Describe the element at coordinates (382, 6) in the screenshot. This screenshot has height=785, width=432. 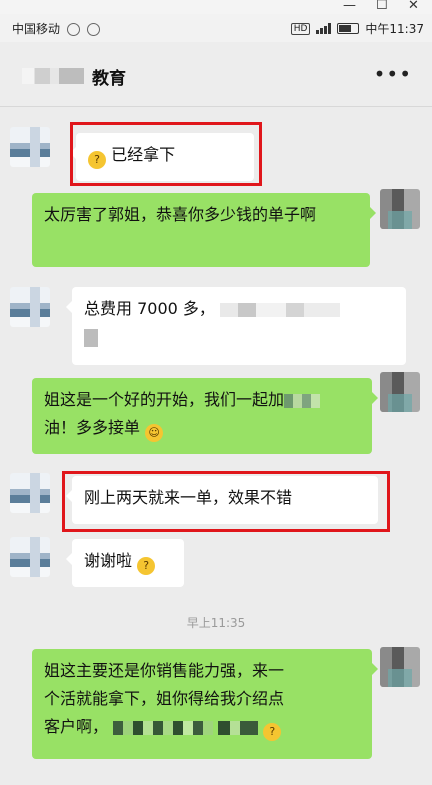
I see `maximize-button: ☐` at that location.